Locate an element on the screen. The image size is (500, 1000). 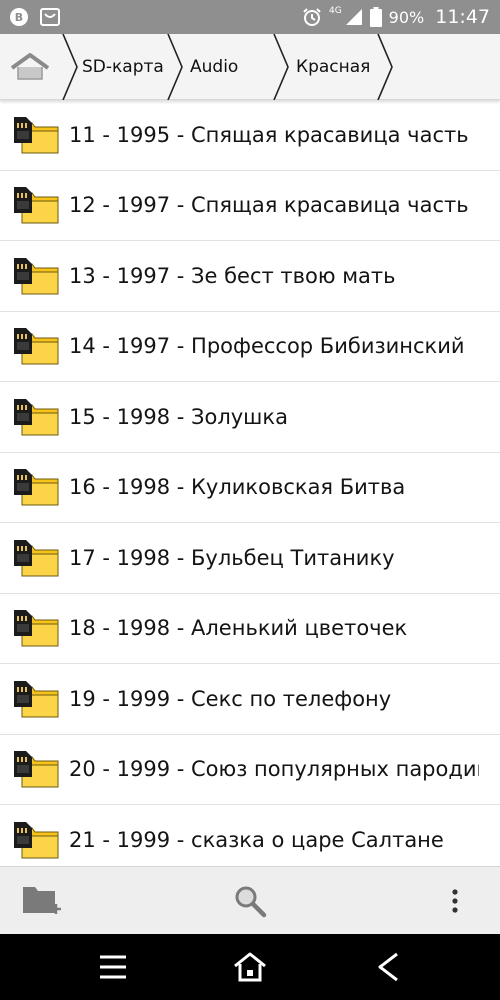
breadcrumb-item-current: Красная is located at coordinates (336, 67).